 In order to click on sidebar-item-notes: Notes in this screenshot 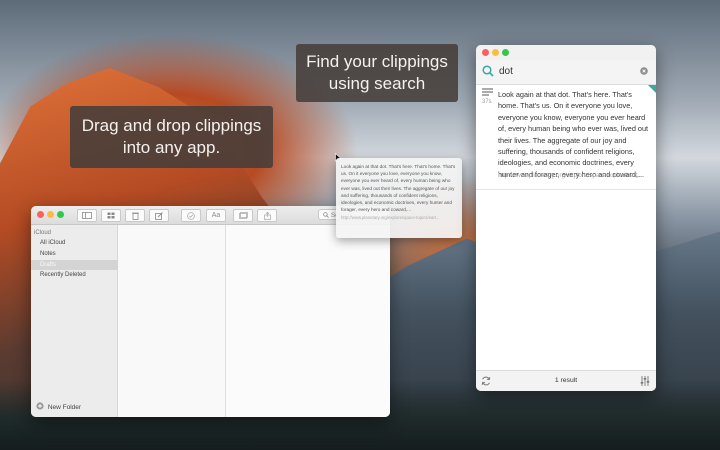, I will do `click(78, 254)`.